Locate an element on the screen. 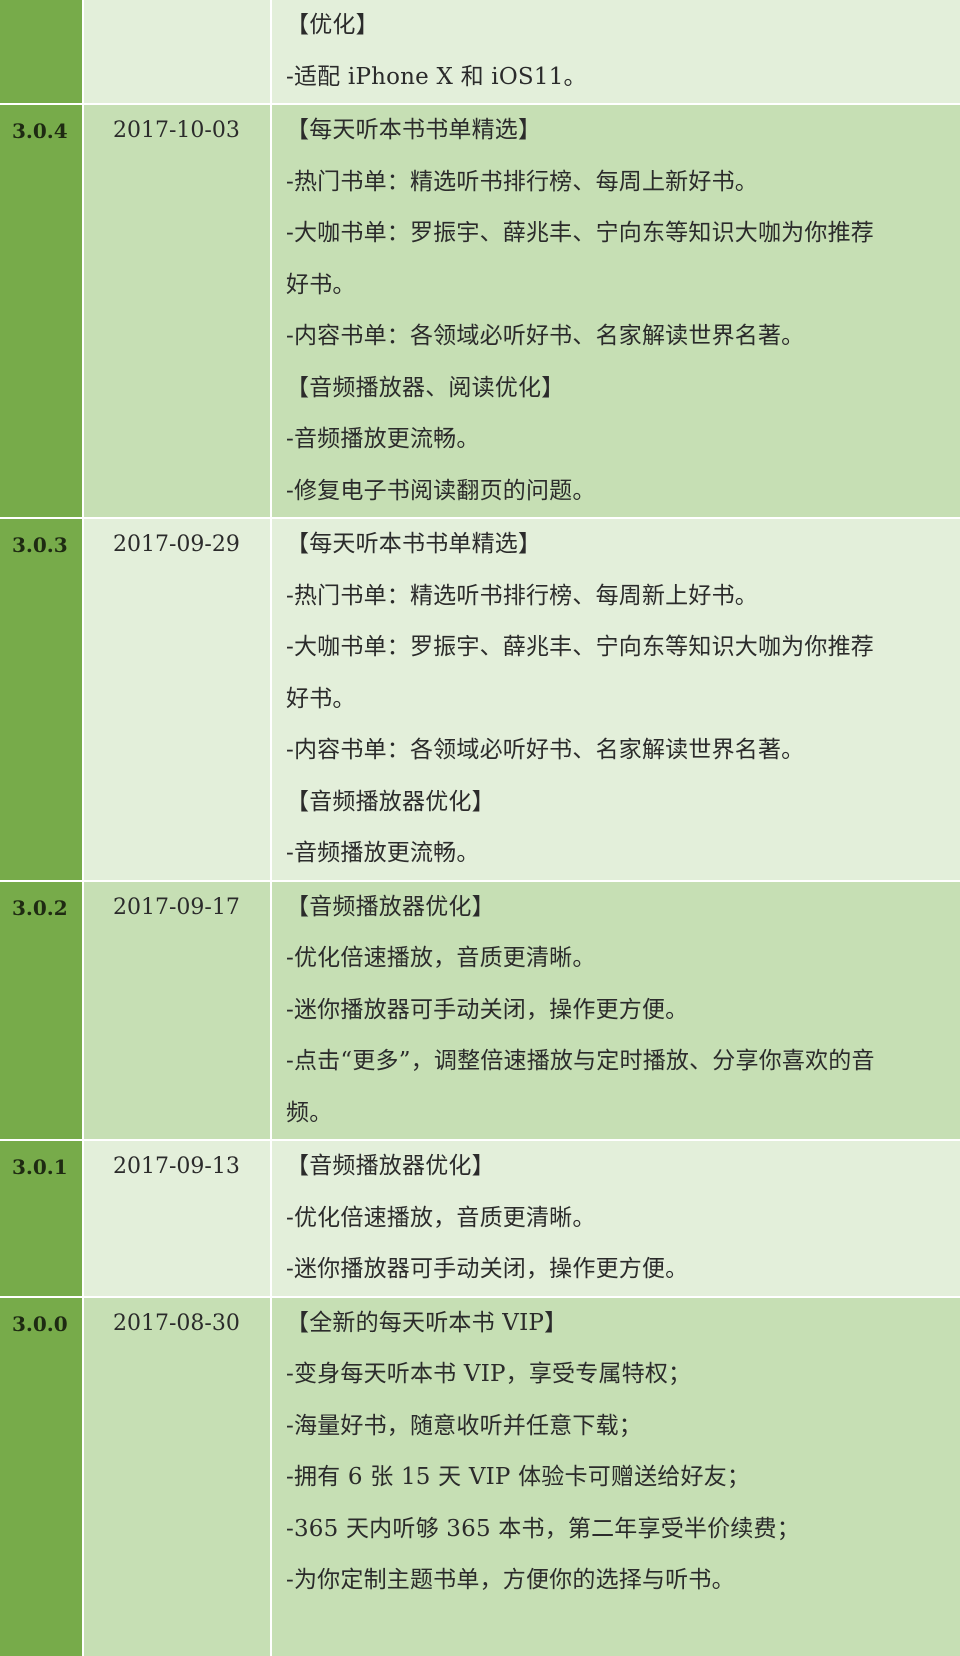 This screenshot has height=1656, width=960. changelog-row: 【优化】 -适配 iPhone X 和 iOS11。 is located at coordinates (480, 52).